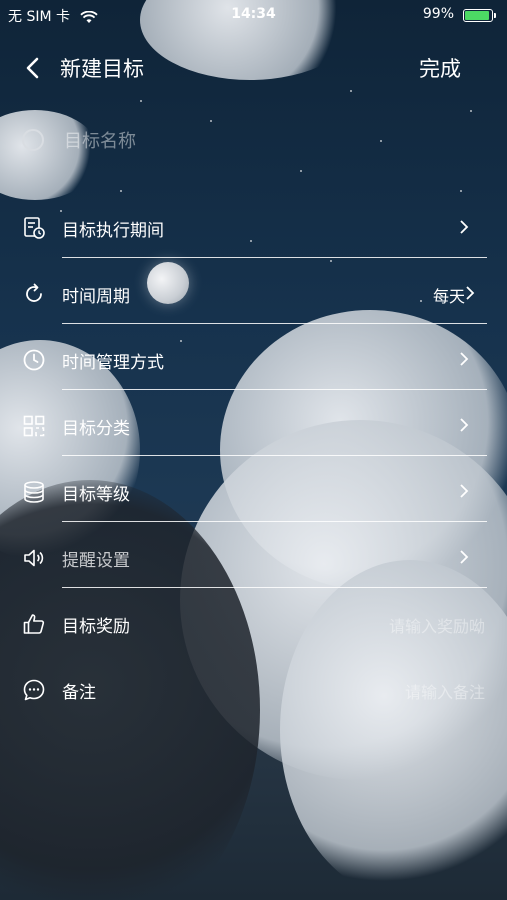 This screenshot has width=507, height=900. What do you see at coordinates (445, 691) in the screenshot?
I see `remarks-input-placeholder: 请输入备注` at bounding box center [445, 691].